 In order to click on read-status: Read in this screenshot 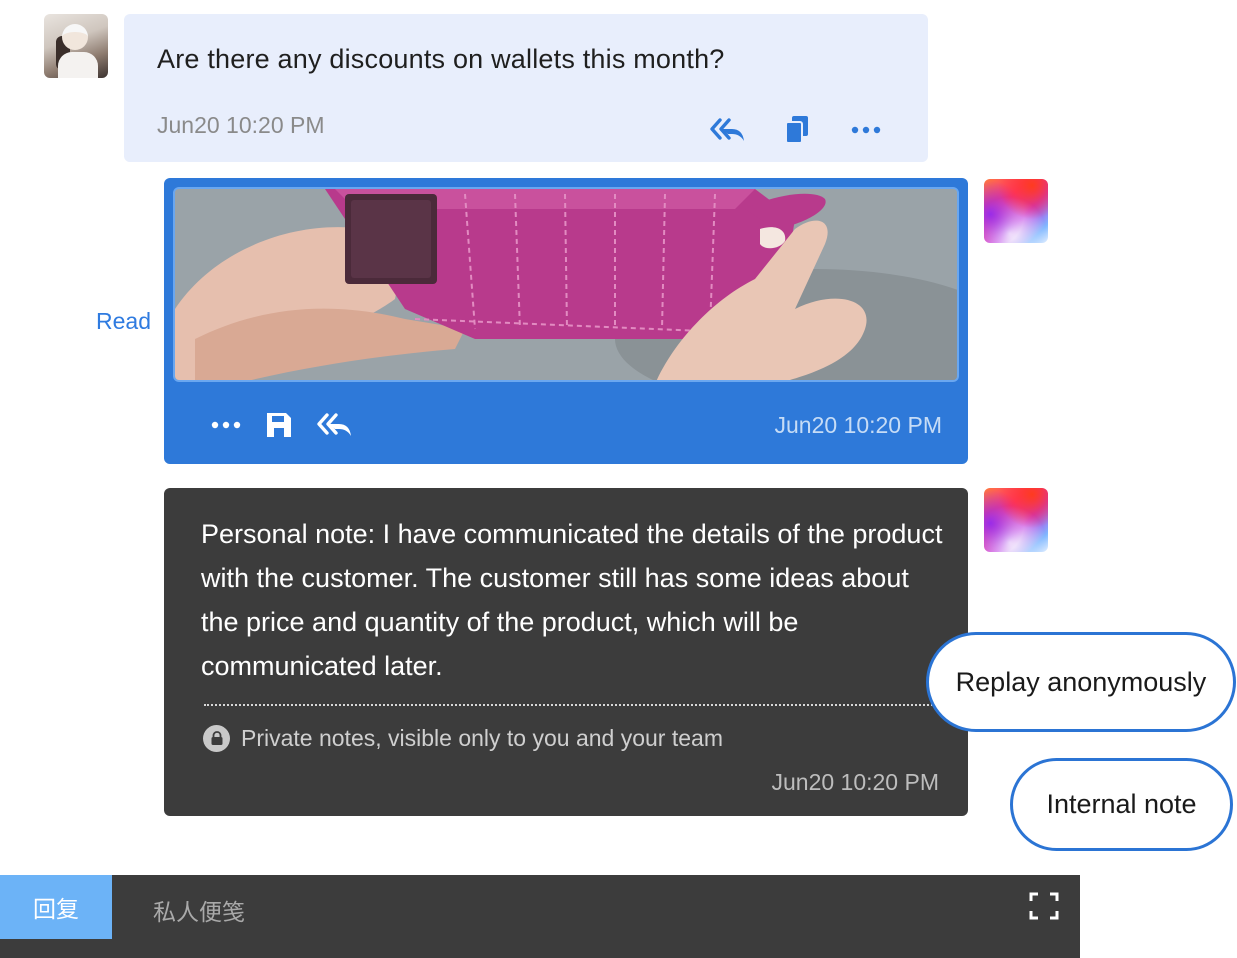, I will do `click(123, 321)`.